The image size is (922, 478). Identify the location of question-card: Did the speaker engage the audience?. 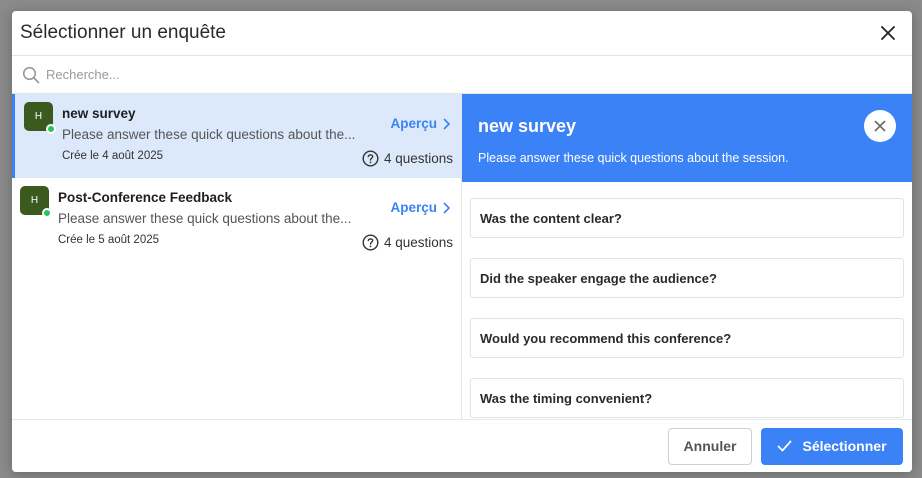
(687, 278).